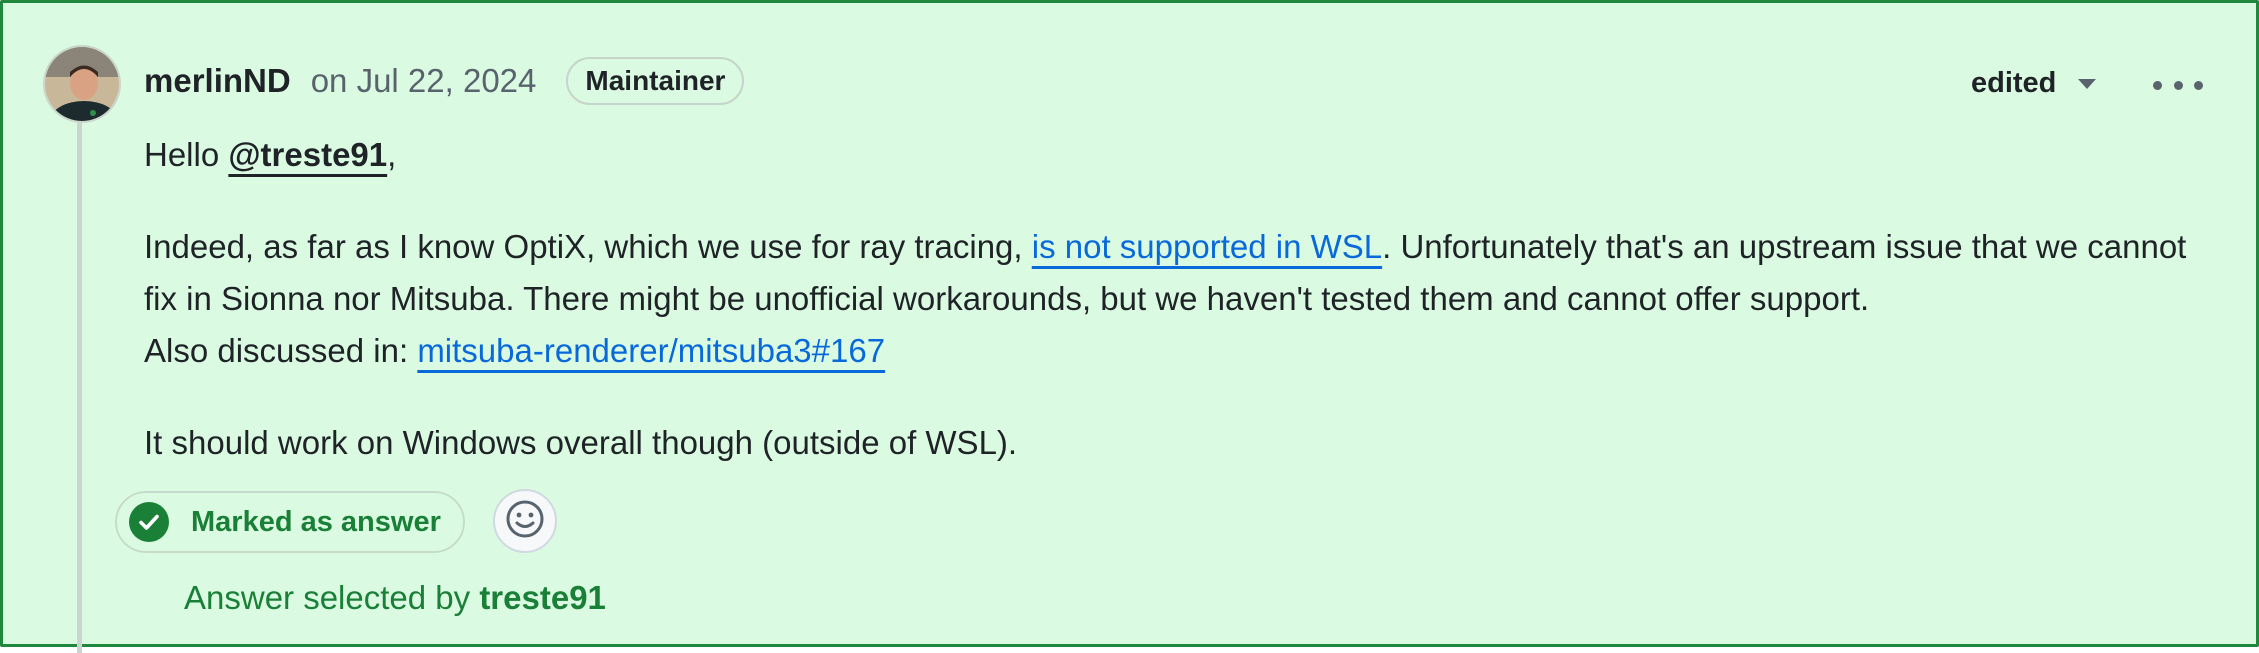 This screenshot has width=2259, height=653. I want to click on answer-selected-by: Answer selected by treste91, so click(395, 598).